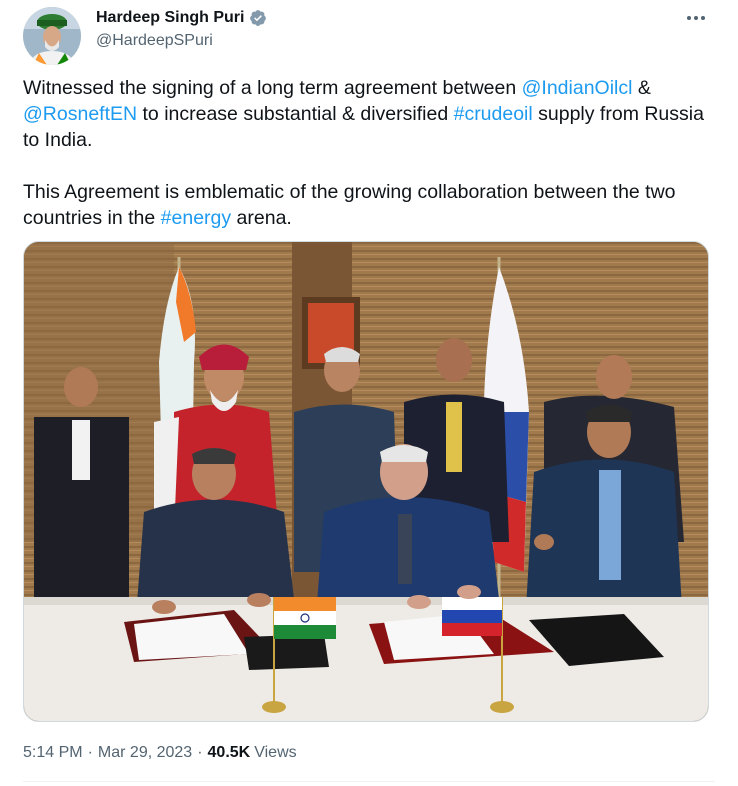 This screenshot has height=786, width=738. I want to click on mention-rosneften-link: @RosneftEN, so click(80, 114).